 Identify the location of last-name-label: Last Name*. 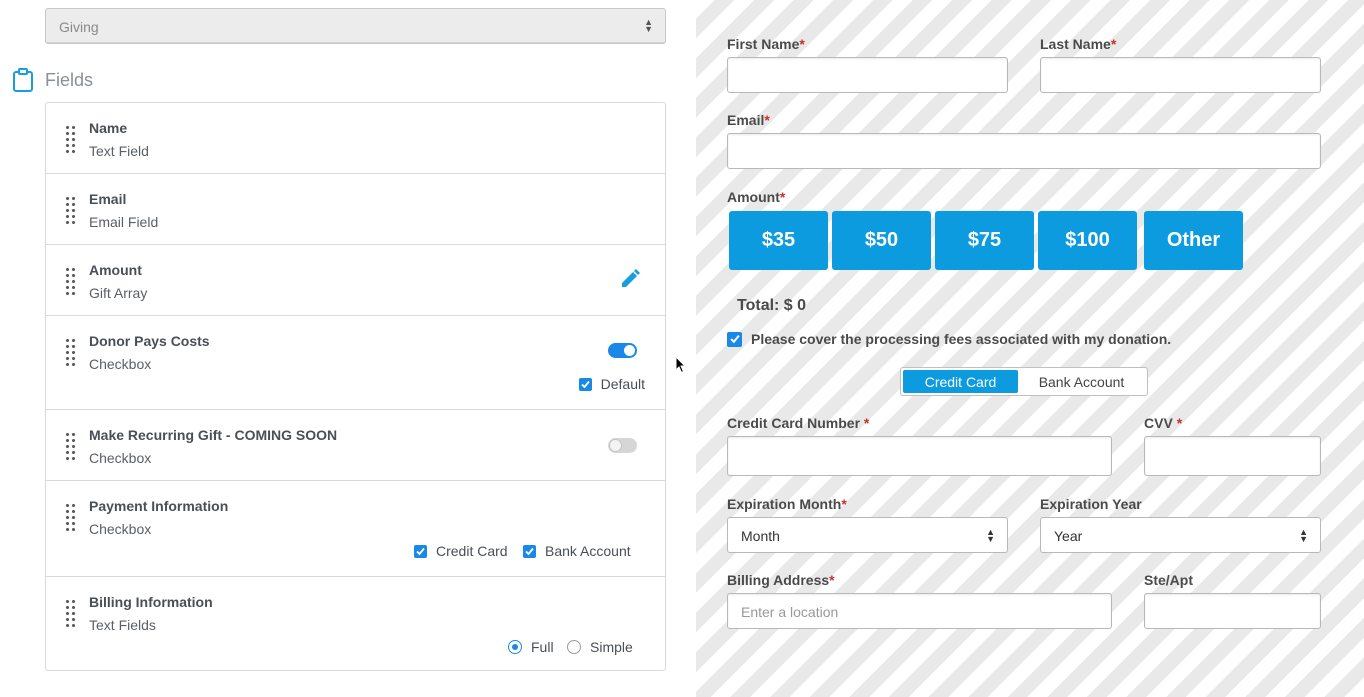
(1078, 44).